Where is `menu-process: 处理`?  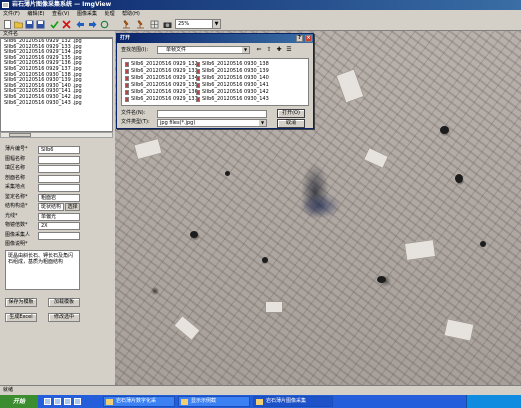
menu-process: 处理 is located at coordinates (110, 14).